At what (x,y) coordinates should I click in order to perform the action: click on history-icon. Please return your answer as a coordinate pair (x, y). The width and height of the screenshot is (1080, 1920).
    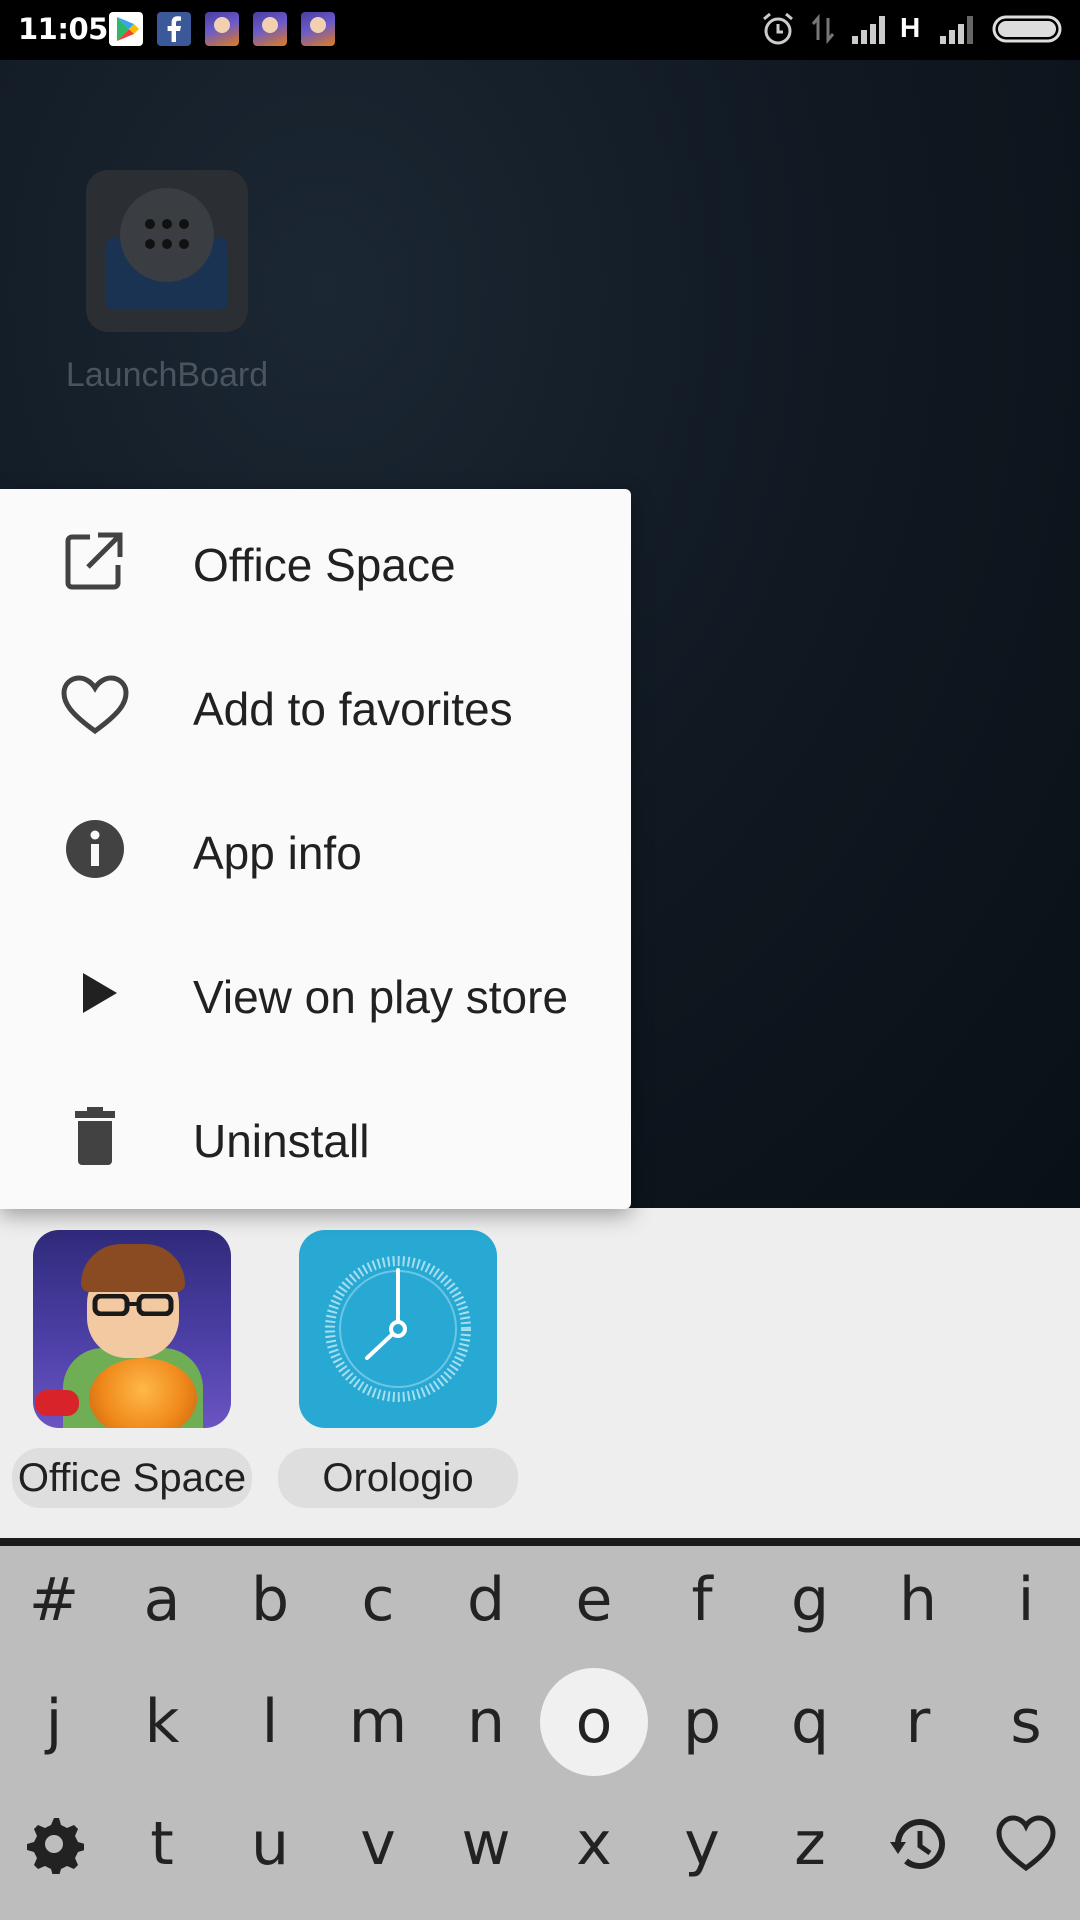
    Looking at the image, I should click on (918, 1844).